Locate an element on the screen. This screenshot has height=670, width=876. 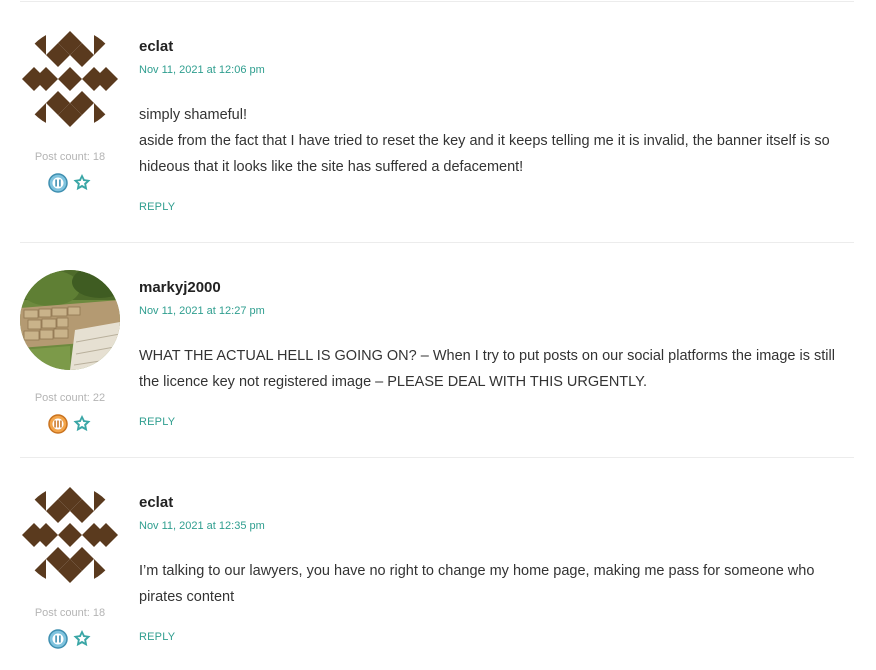
comment-date: Nov 11, 2021 at 12:27 pm is located at coordinates (489, 311).